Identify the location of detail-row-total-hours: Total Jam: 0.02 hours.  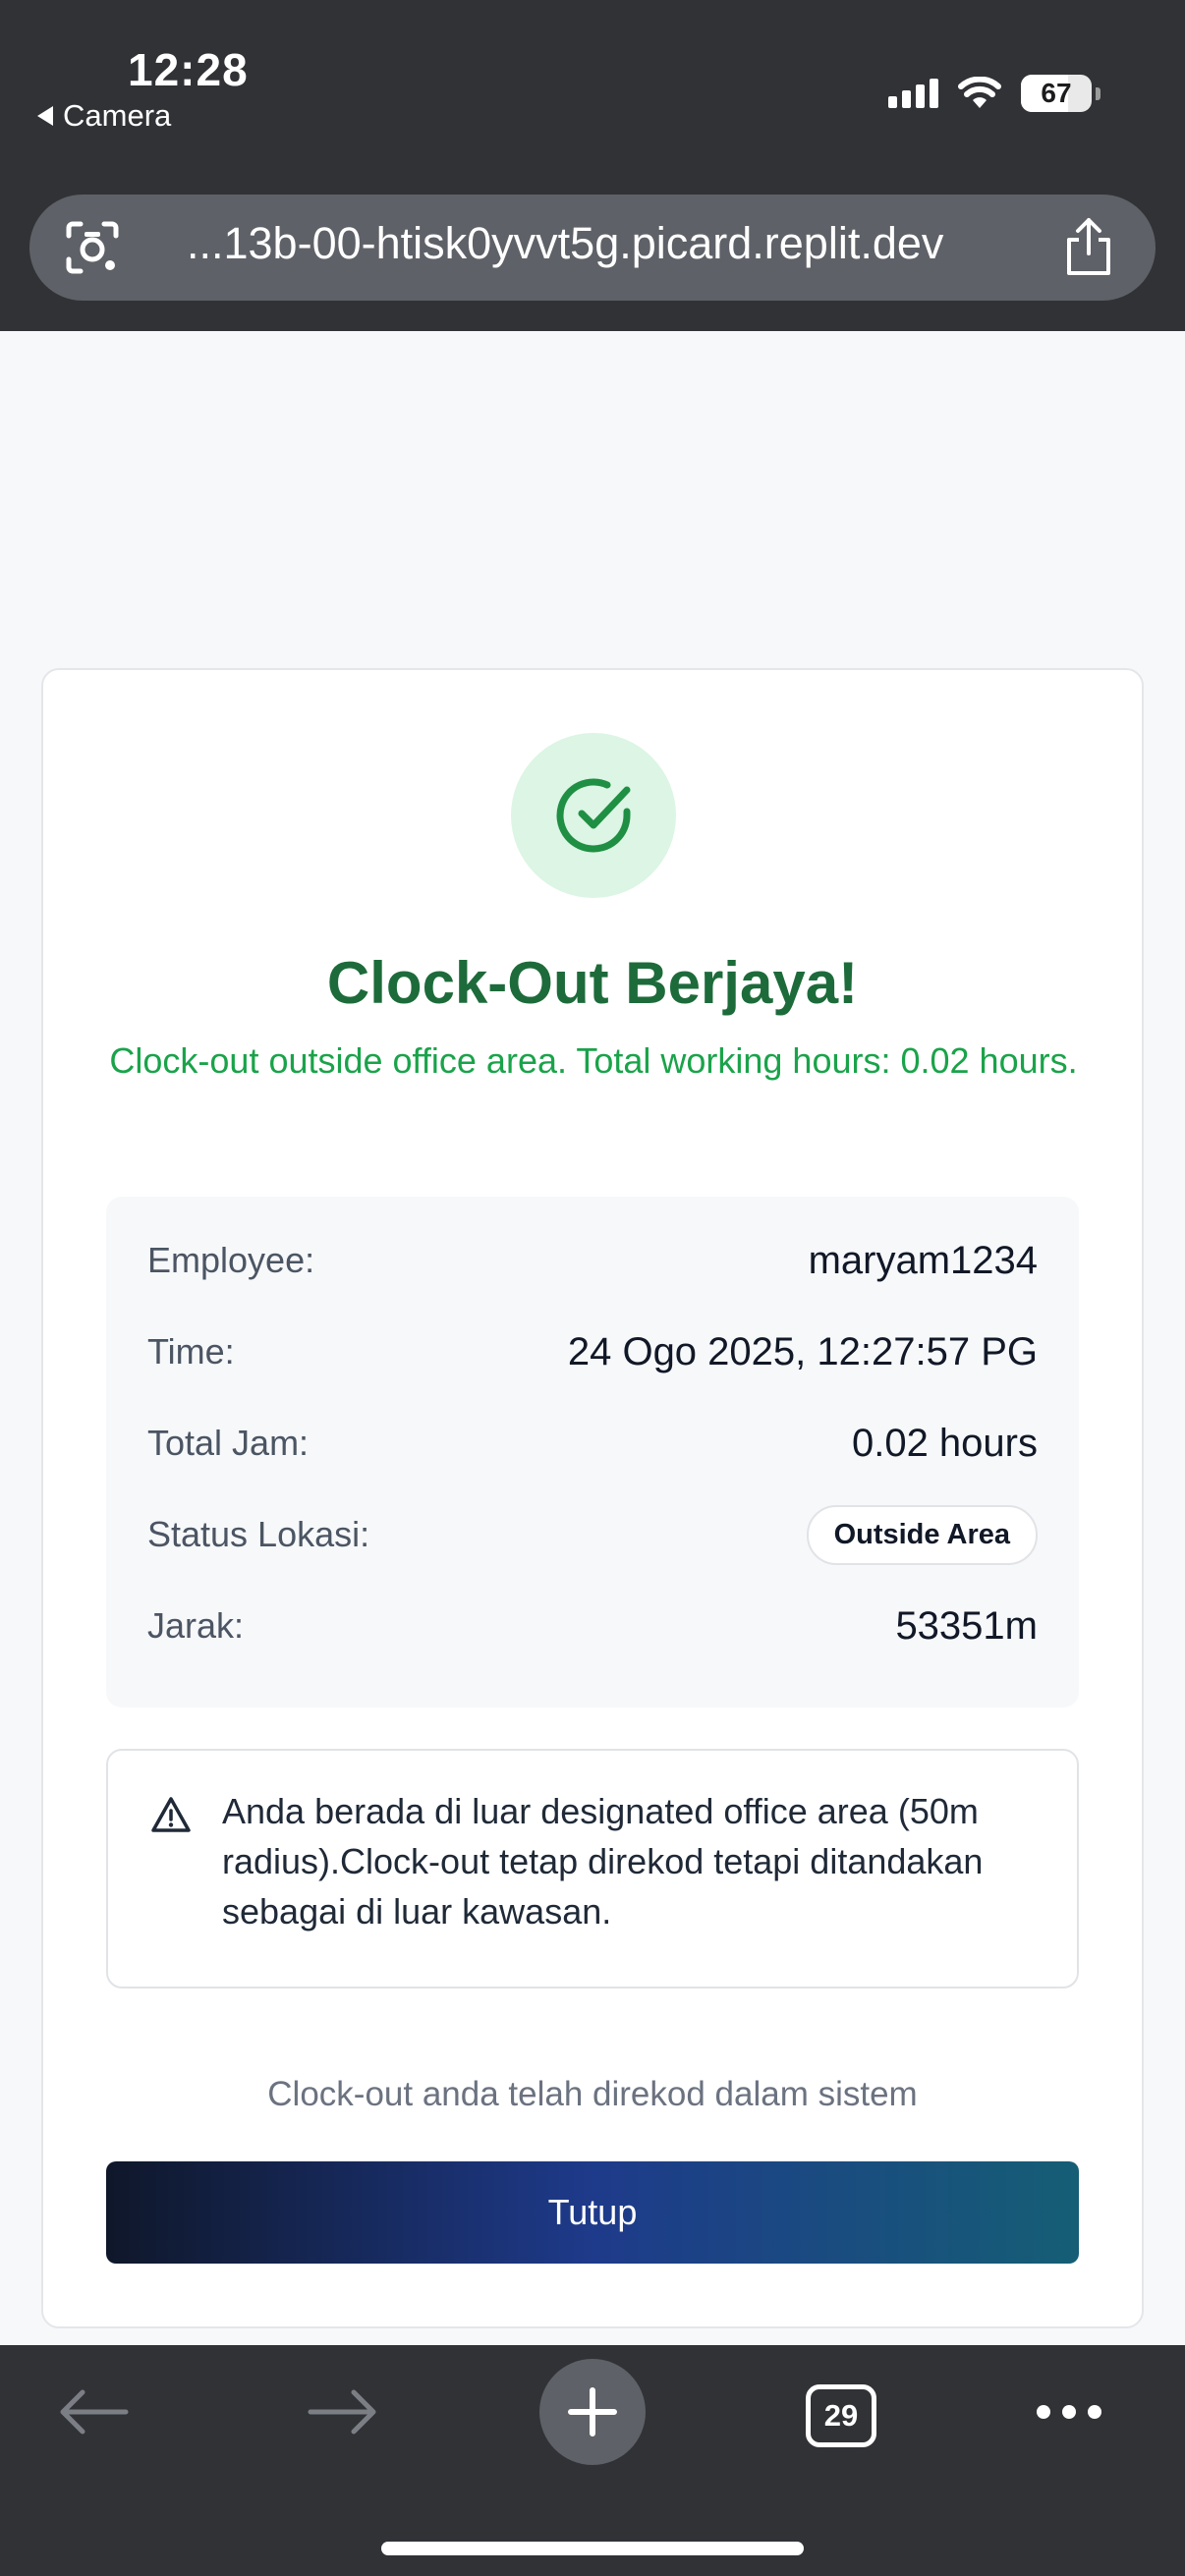
(592, 1443).